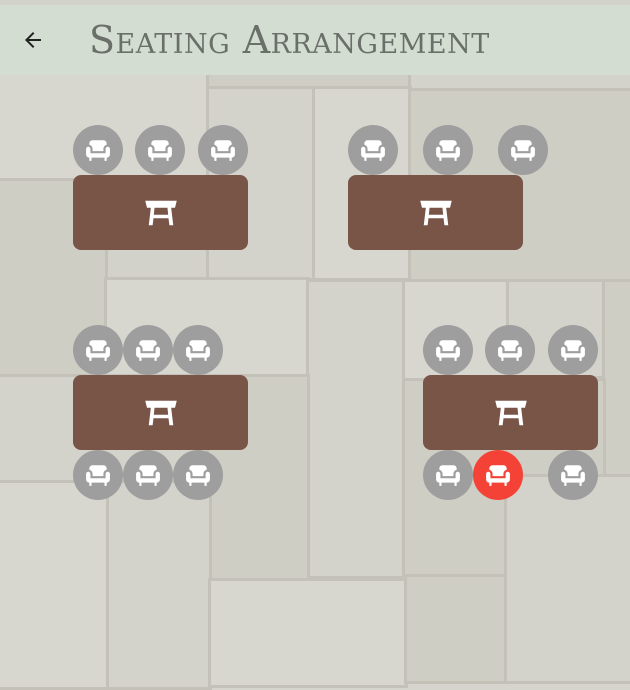 This screenshot has width=630, height=690. What do you see at coordinates (289, 40) in the screenshot?
I see `page-title: Seating Arrangement` at bounding box center [289, 40].